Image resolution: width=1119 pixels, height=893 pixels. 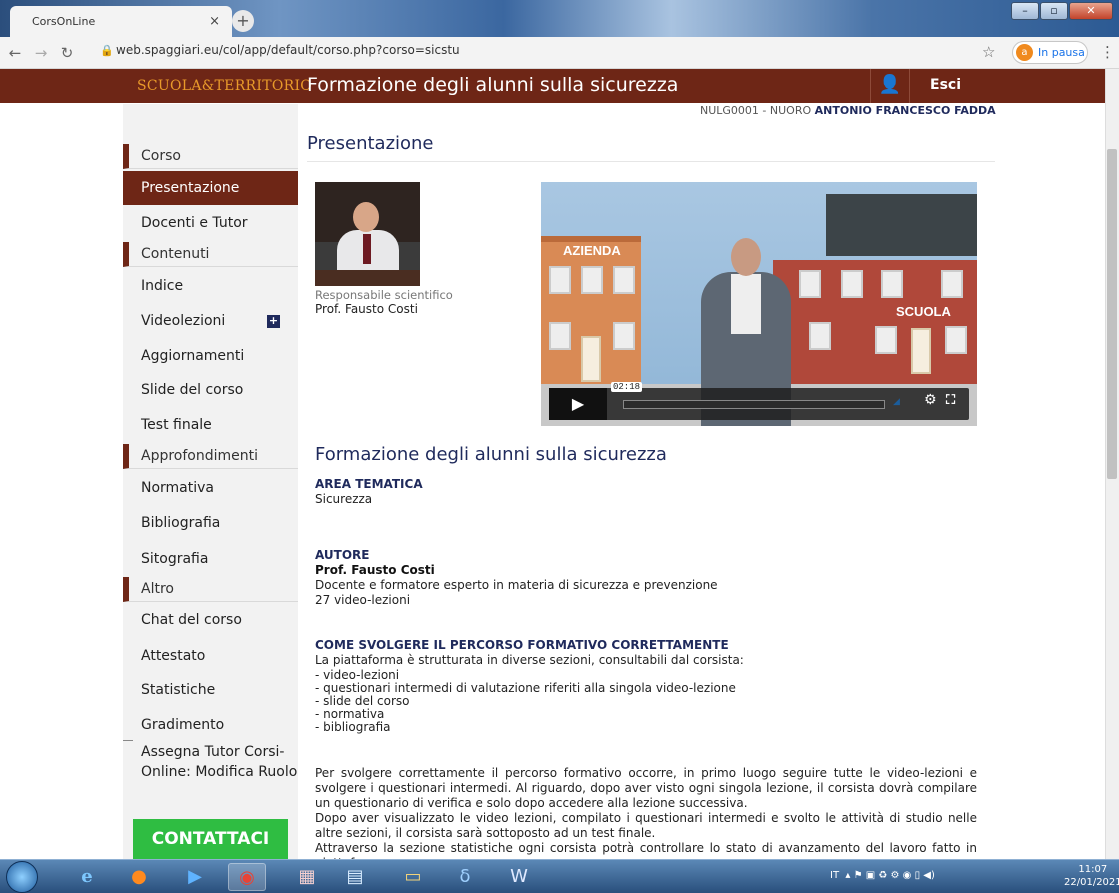 What do you see at coordinates (210, 620) in the screenshot?
I see `sidebar-item-chat: Chat del corso` at bounding box center [210, 620].